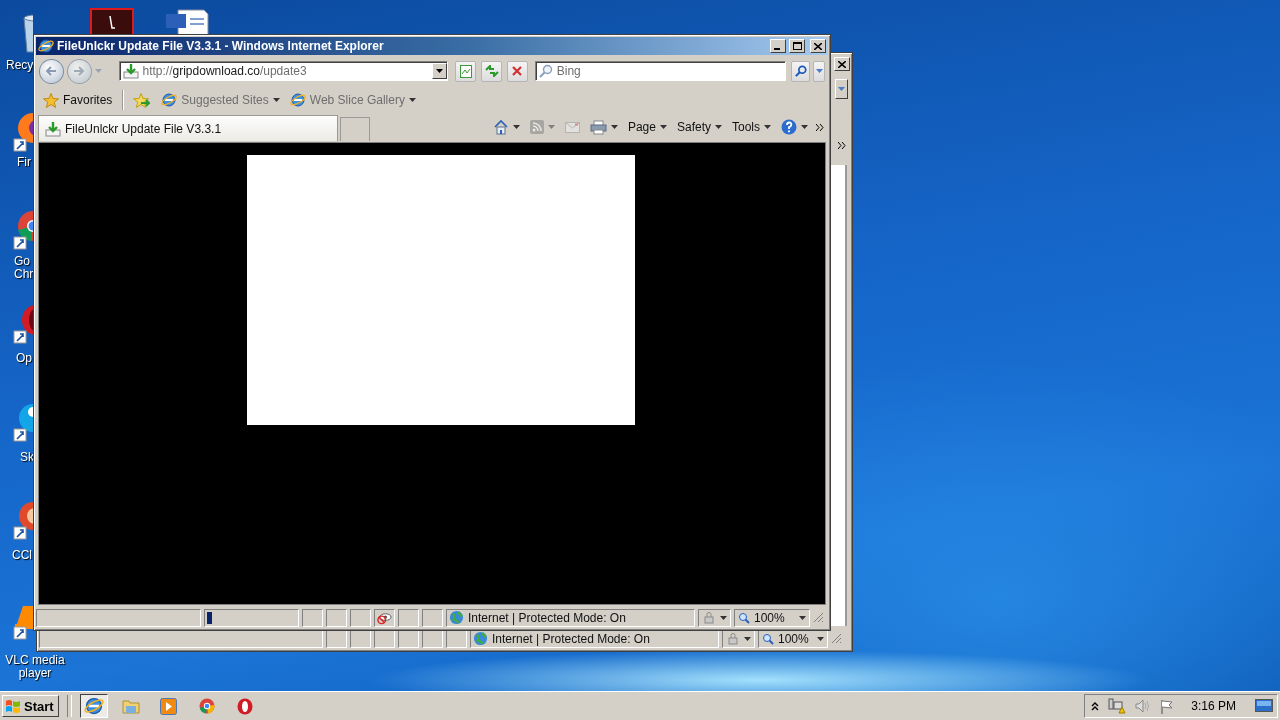  Describe the element at coordinates (283, 71) in the screenshot. I see `address-field: http://gripdownload.co/update3` at that location.